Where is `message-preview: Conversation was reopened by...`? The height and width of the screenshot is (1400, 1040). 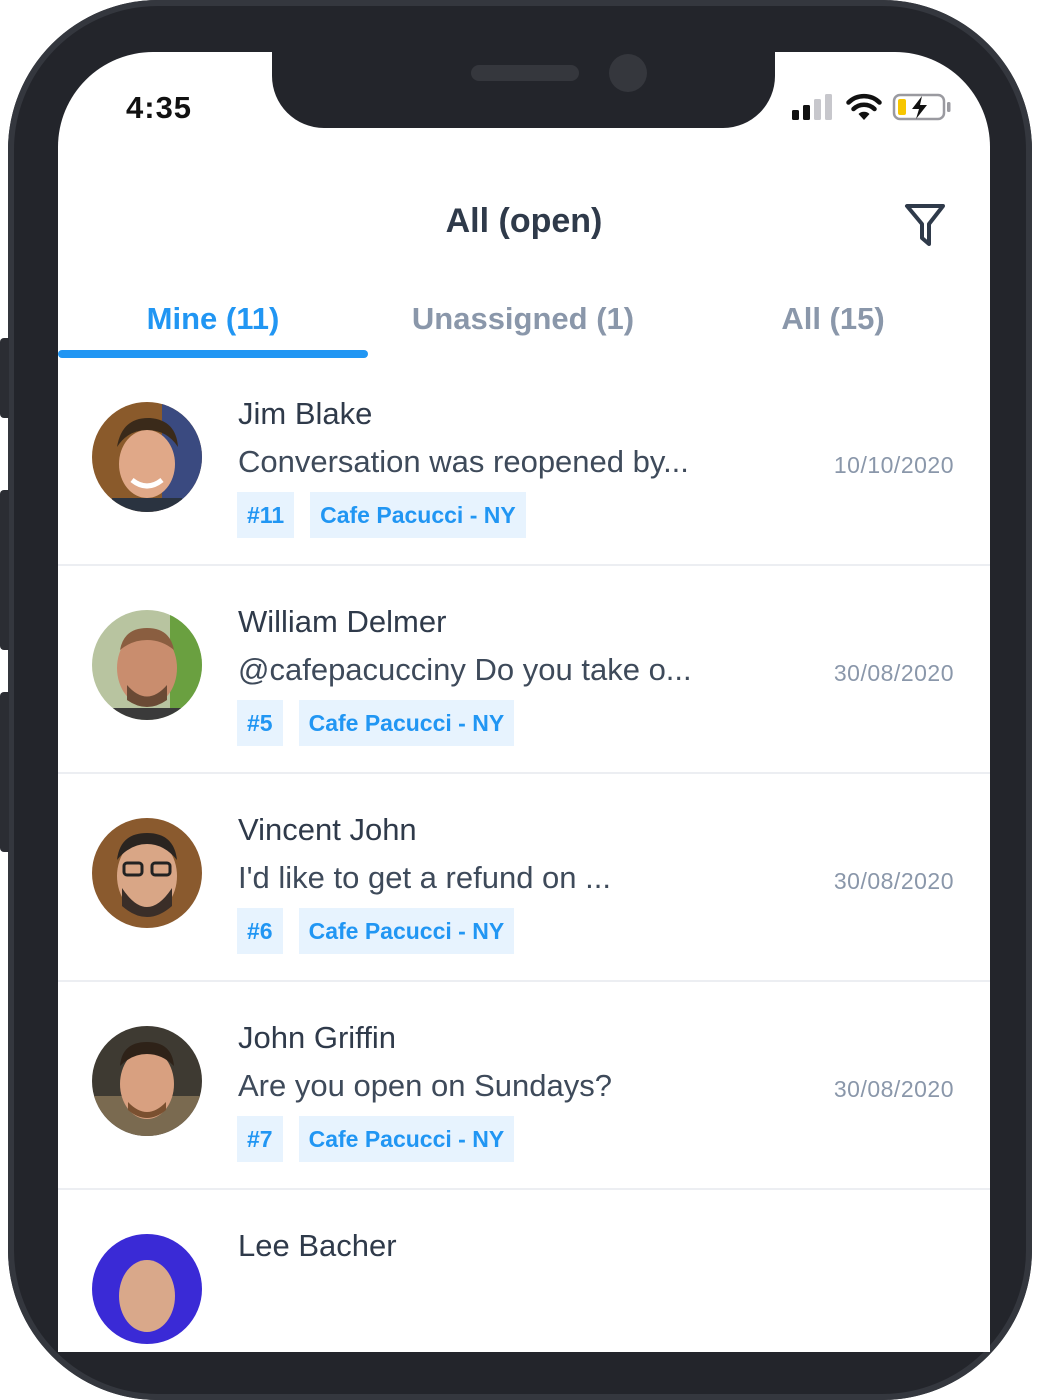 message-preview: Conversation was reopened by... is located at coordinates (463, 461).